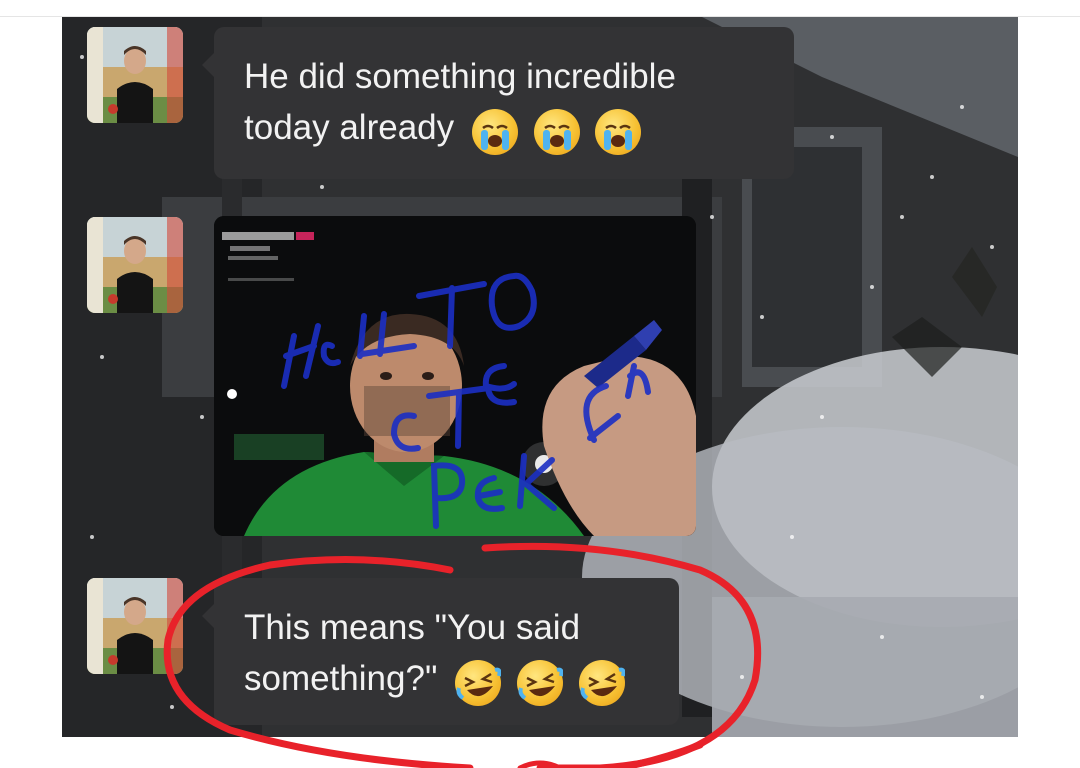 Image resolution: width=1080 pixels, height=768 pixels. Describe the element at coordinates (440, 651) in the screenshot. I see `message-bubble: This means "You said something?"` at that location.